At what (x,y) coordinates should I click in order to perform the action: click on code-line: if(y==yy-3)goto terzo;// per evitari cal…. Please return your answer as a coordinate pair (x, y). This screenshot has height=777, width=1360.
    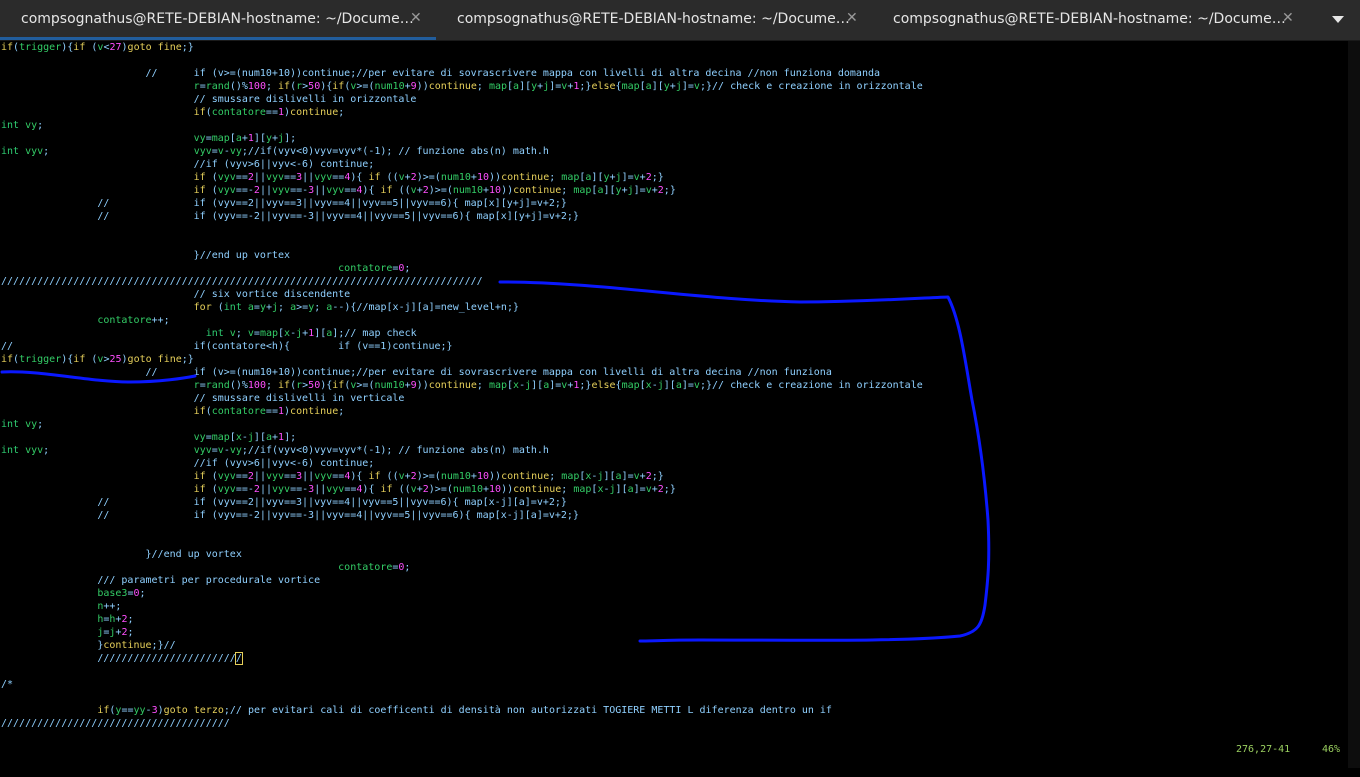
    Looking at the image, I should click on (462, 710).